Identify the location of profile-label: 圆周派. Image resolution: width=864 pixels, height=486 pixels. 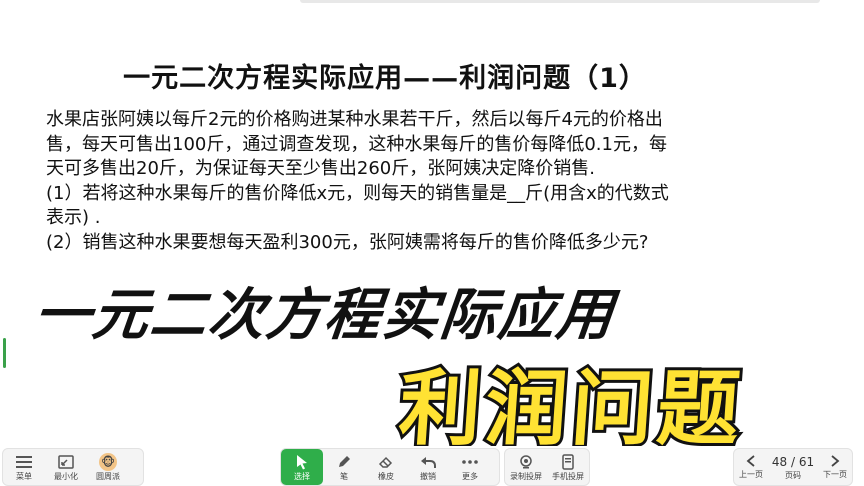
(108, 476).